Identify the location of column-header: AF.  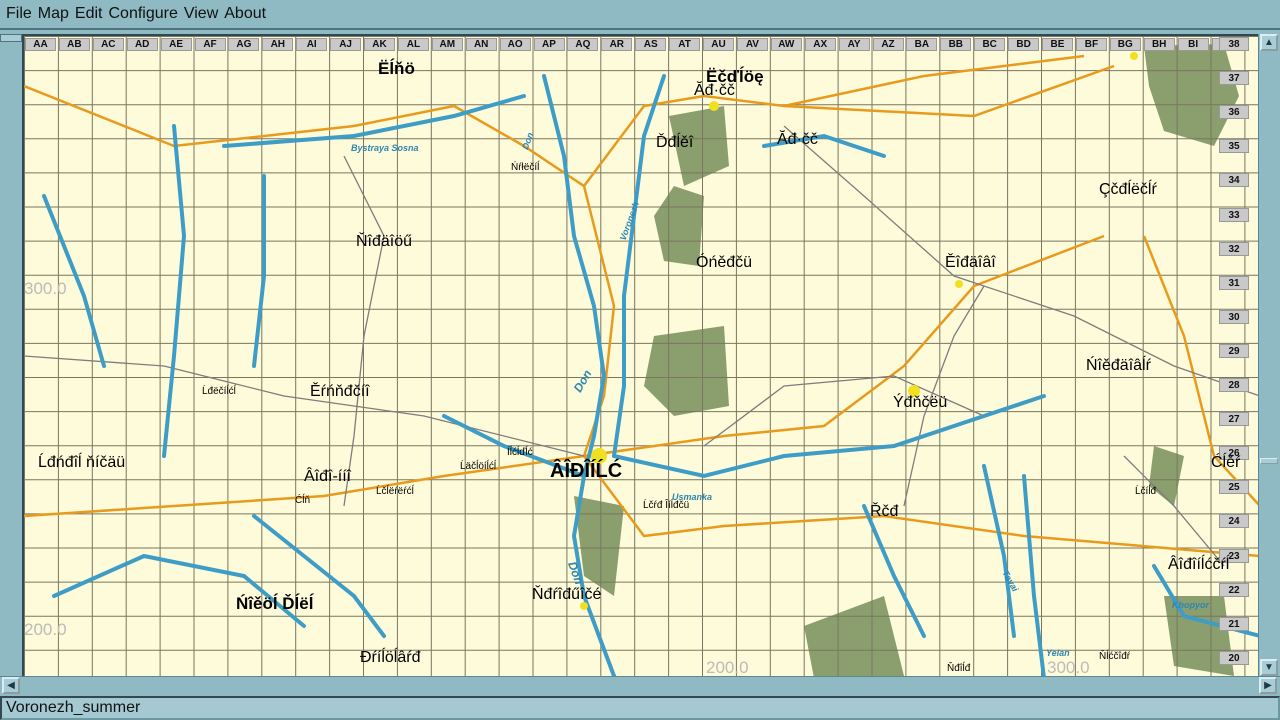
(210, 44).